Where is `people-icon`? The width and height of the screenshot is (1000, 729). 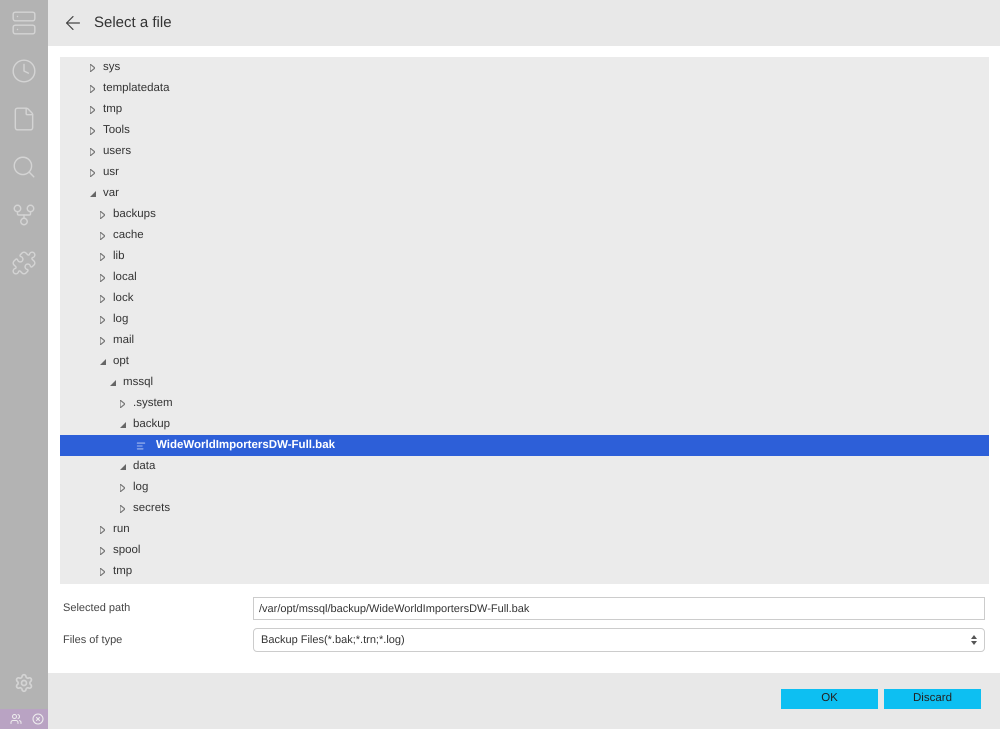 people-icon is located at coordinates (16, 719).